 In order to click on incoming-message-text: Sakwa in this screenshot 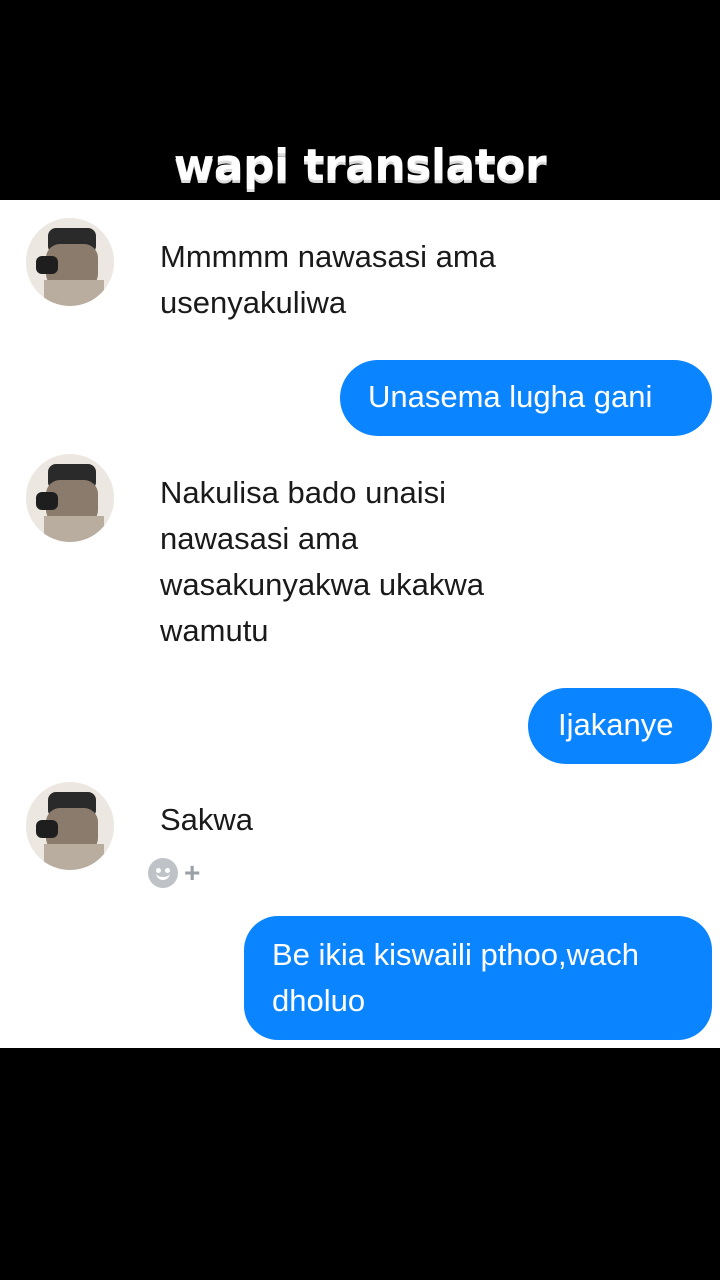, I will do `click(207, 819)`.